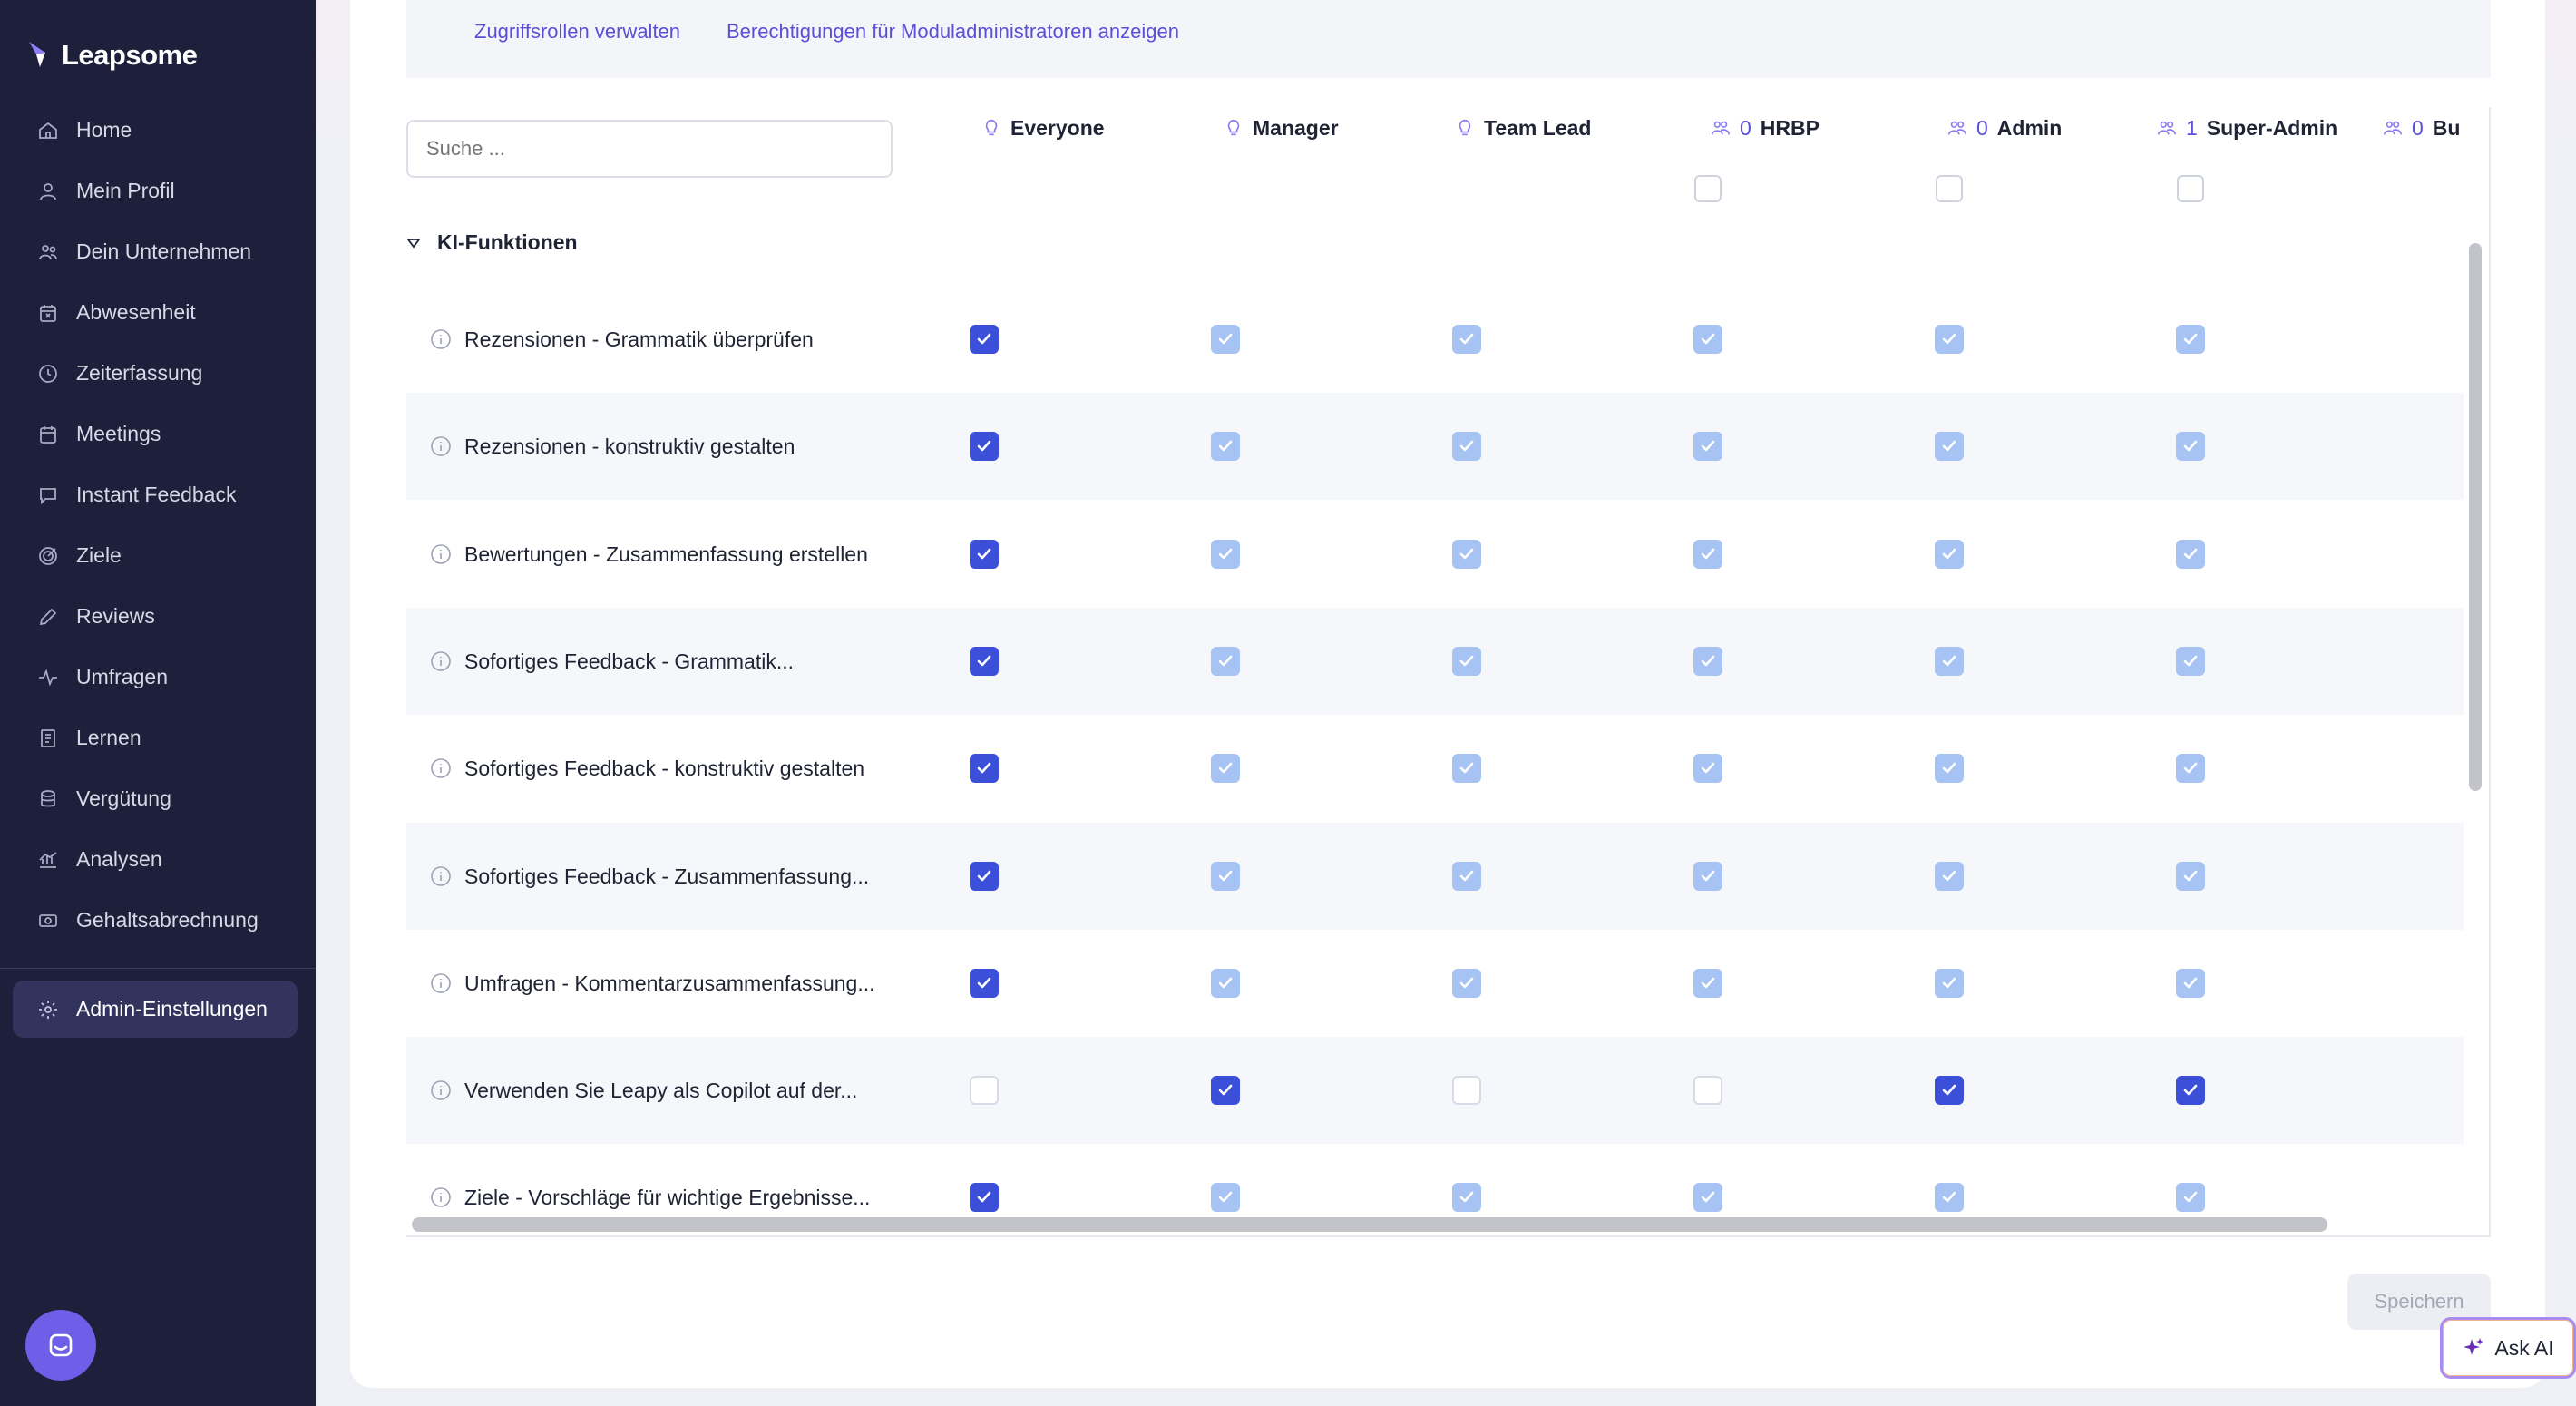 The height and width of the screenshot is (1406, 2576). What do you see at coordinates (2475, 517) in the screenshot?
I see `vertical-scrollbar-thumb` at bounding box center [2475, 517].